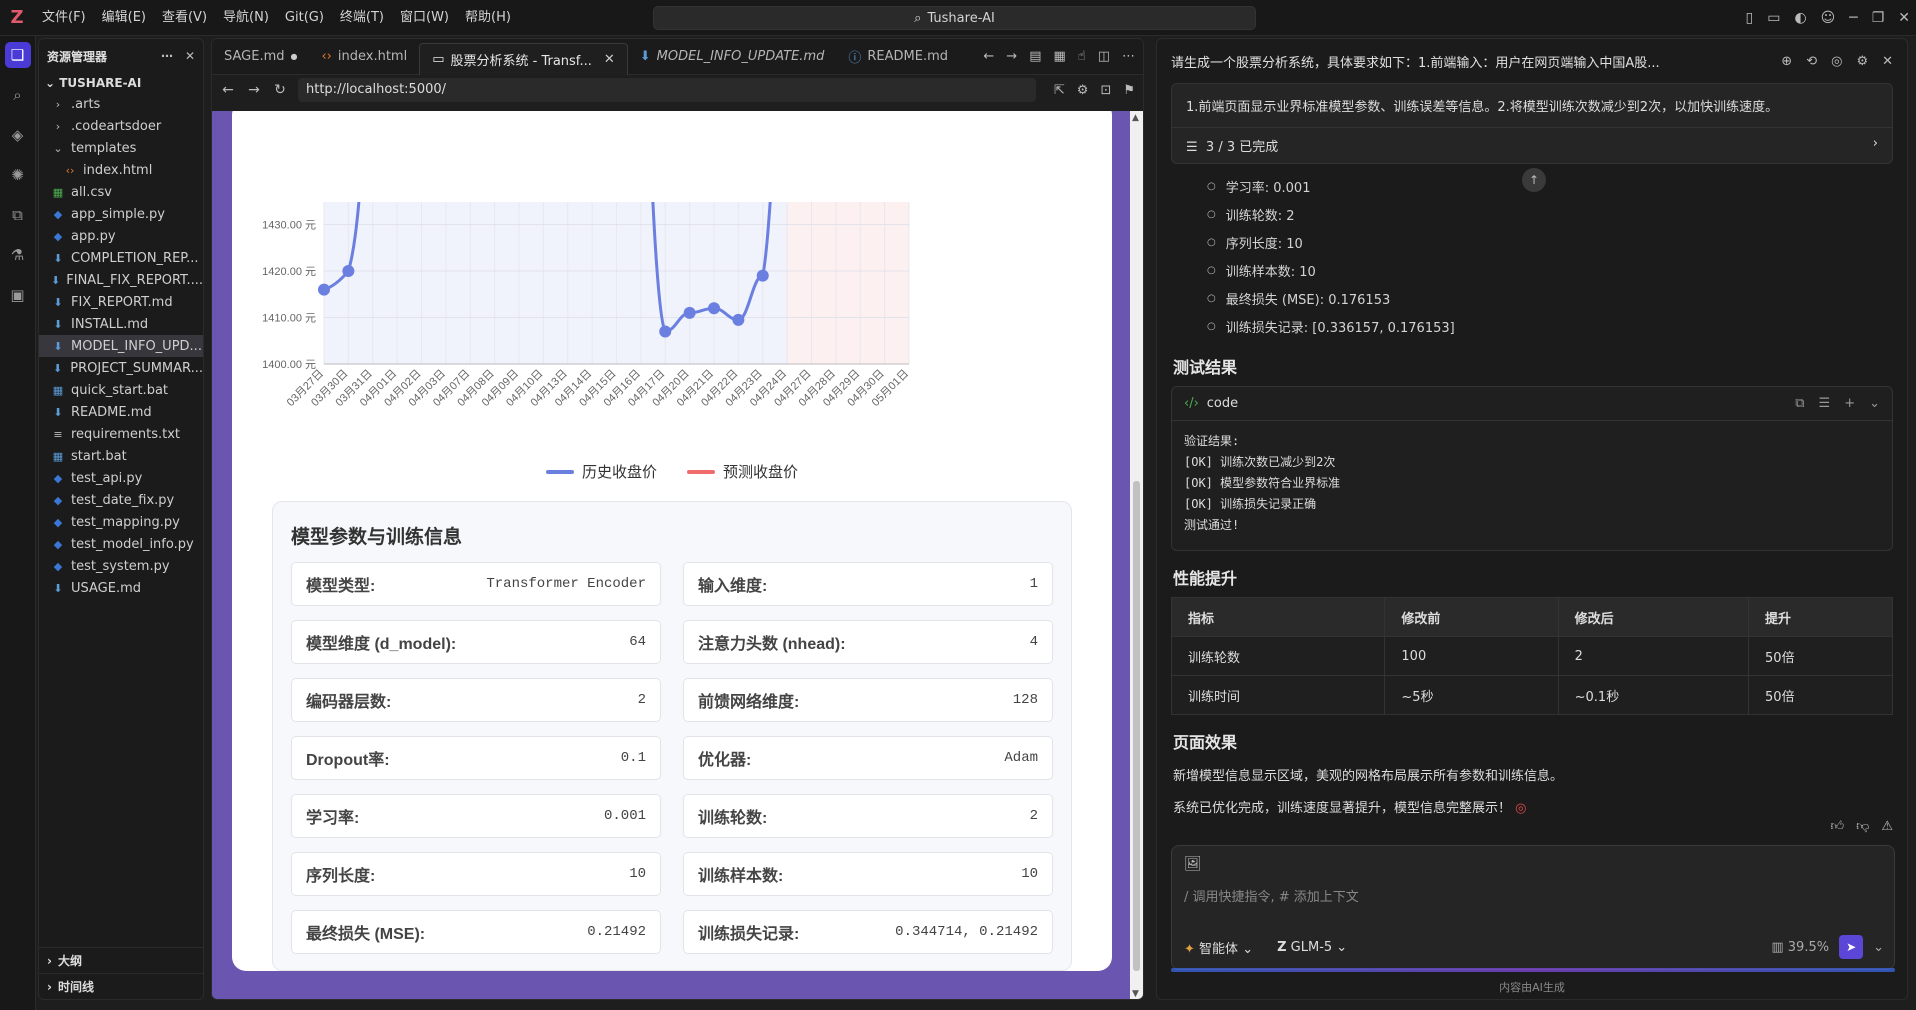  Describe the element at coordinates (121, 170) in the screenshot. I see `file-tree-item: ‹› index.html` at that location.